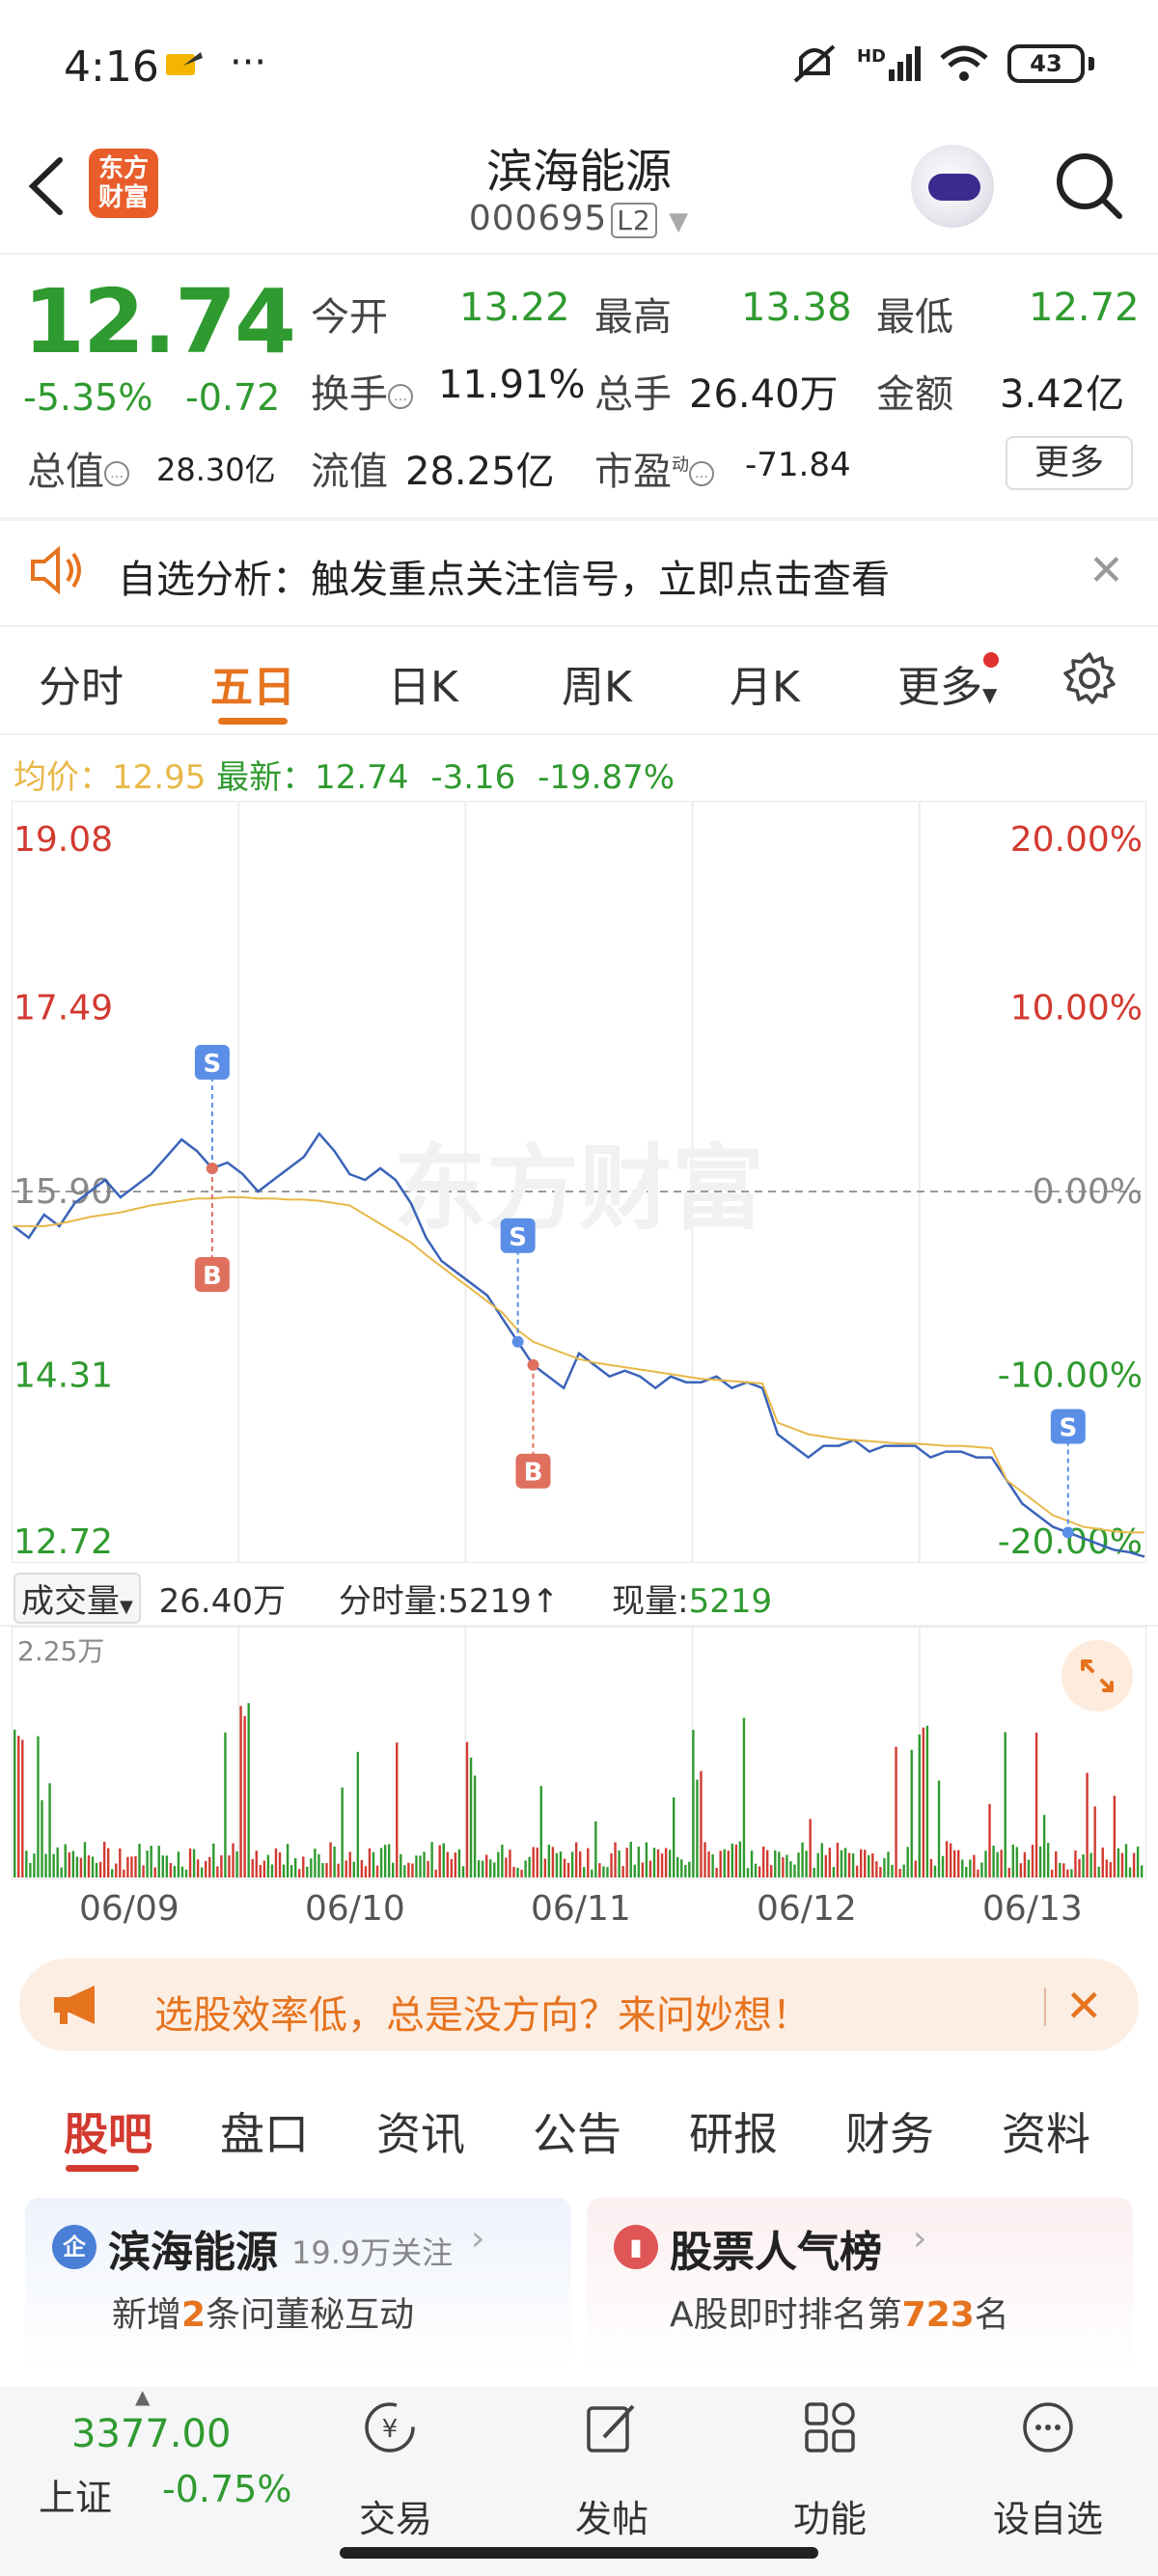  What do you see at coordinates (490, 1602) in the screenshot?
I see `tick-volume: 5219` at bounding box center [490, 1602].